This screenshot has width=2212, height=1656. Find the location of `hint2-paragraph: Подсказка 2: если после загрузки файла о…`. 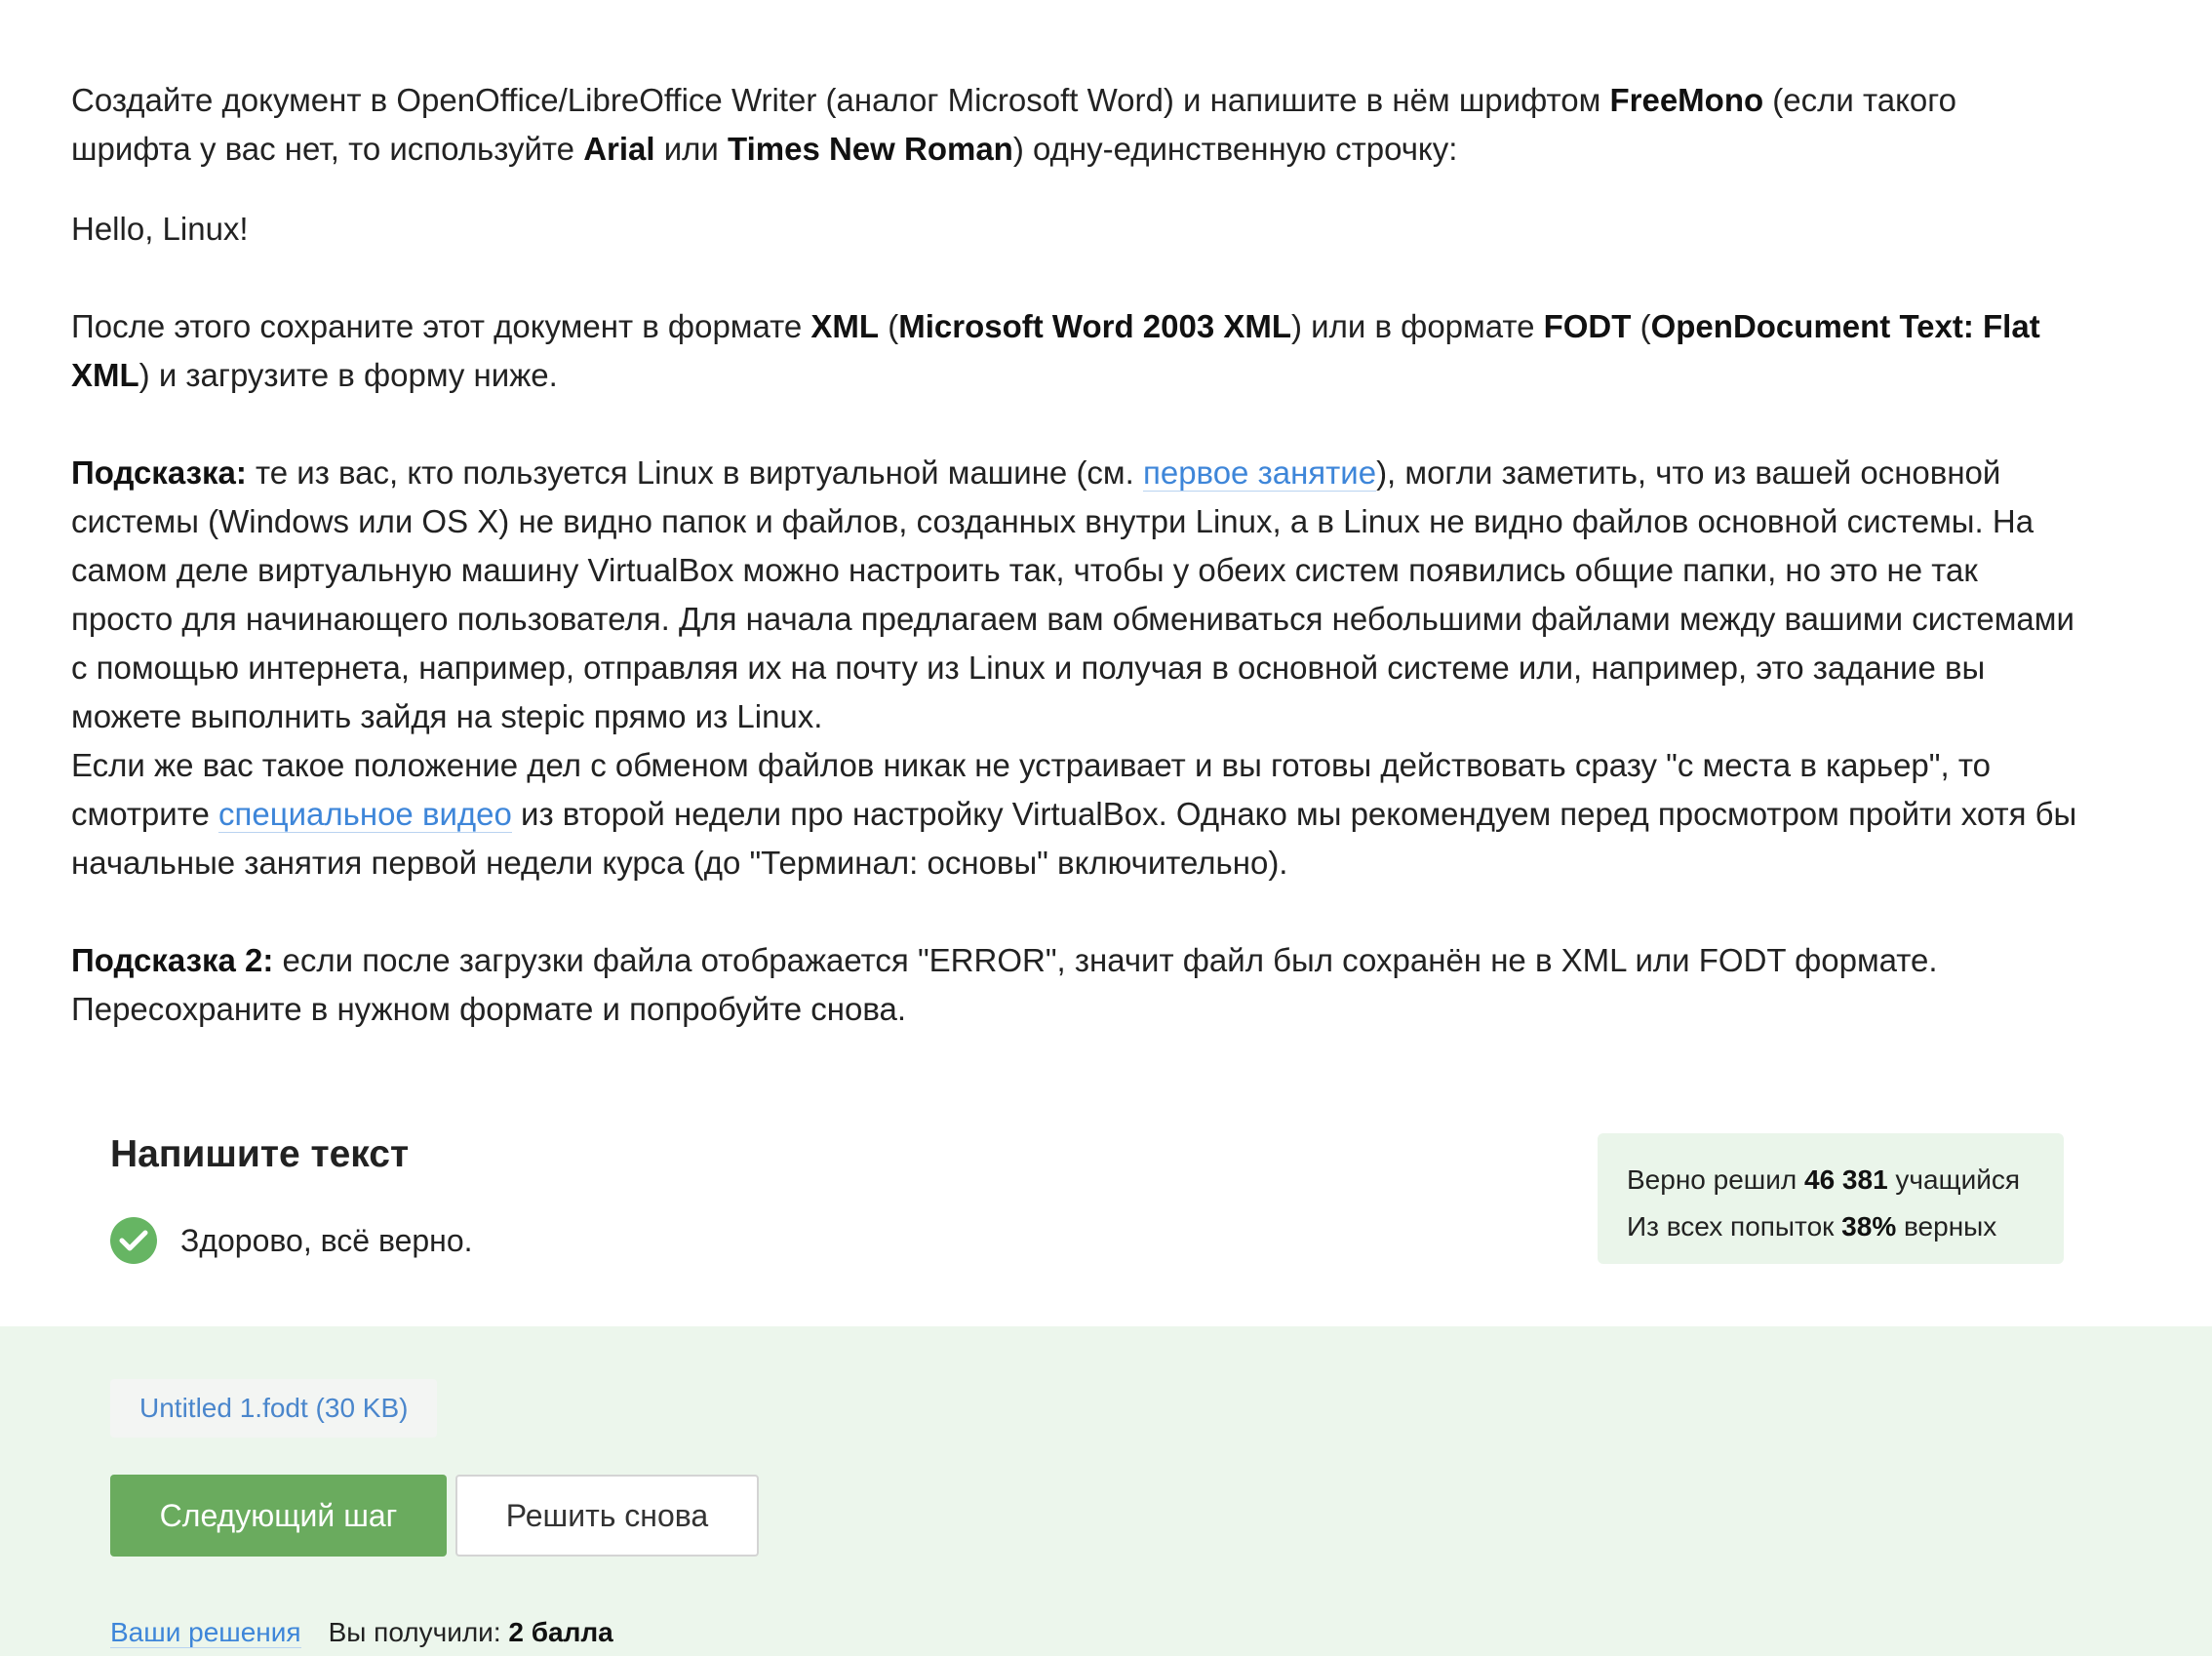

hint2-paragraph: Подсказка 2: если после загрузки файла о… is located at coordinates (1075, 985).